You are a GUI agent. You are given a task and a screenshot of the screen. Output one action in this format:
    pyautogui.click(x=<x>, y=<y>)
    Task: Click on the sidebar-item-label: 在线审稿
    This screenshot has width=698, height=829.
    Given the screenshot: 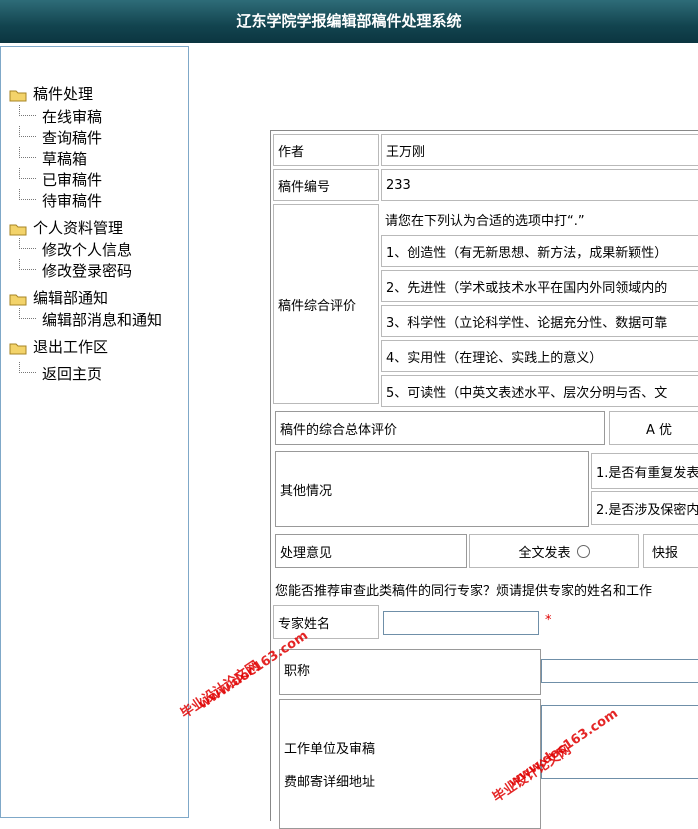 What is the action you would take?
    pyautogui.click(x=72, y=117)
    